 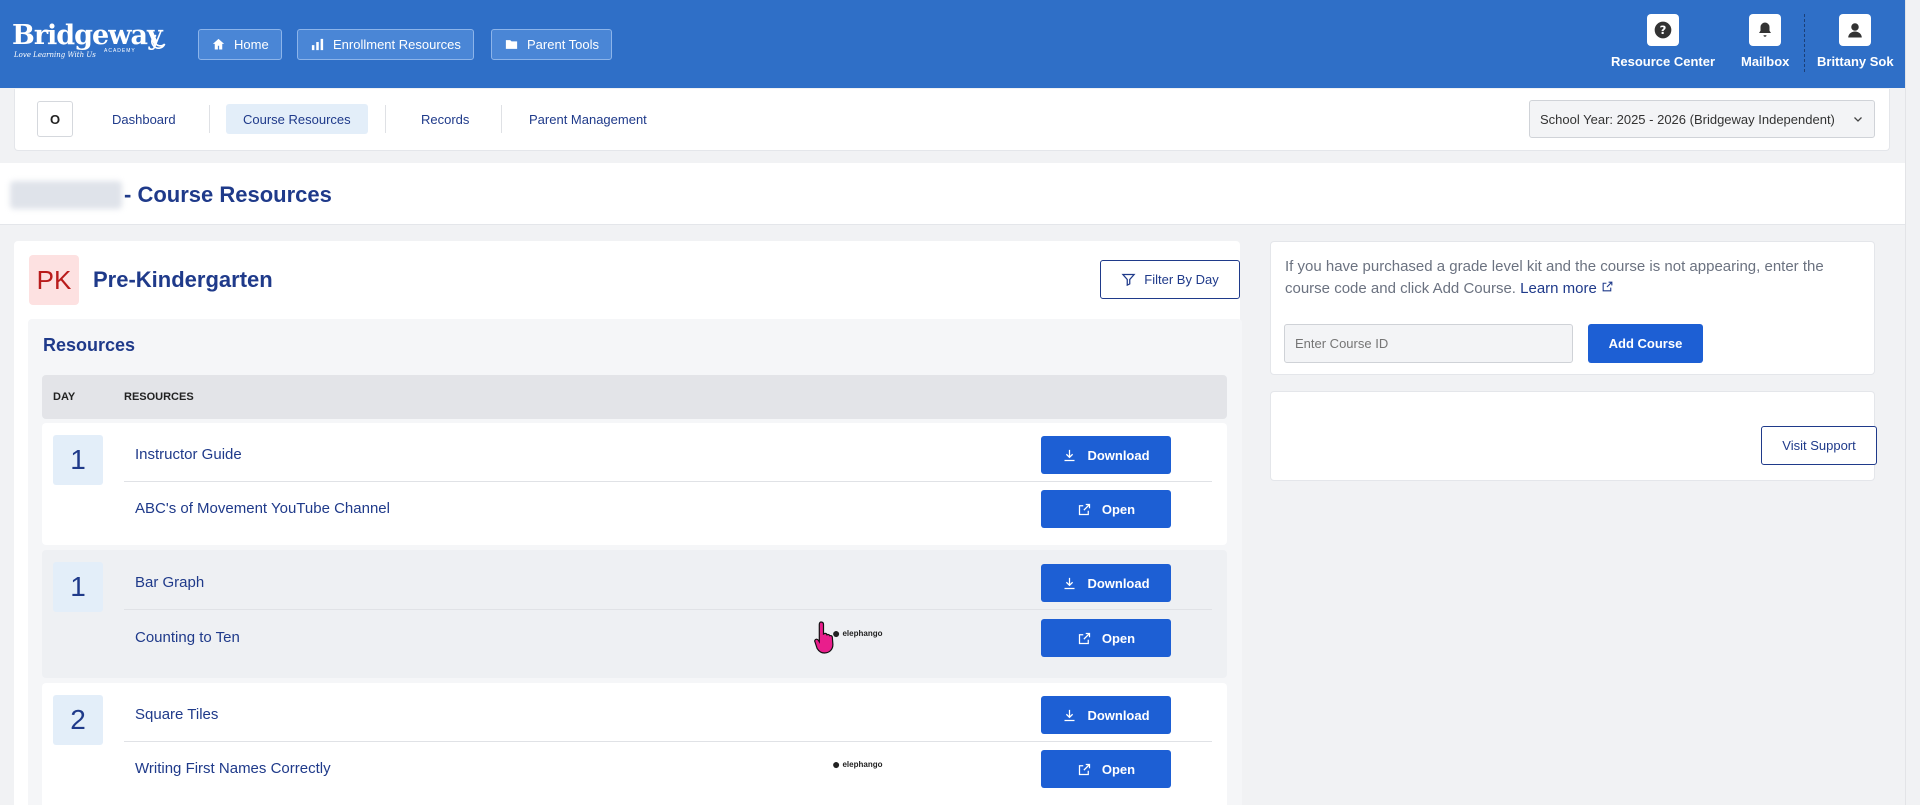 I want to click on nav-home-label: Home, so click(x=251, y=44).